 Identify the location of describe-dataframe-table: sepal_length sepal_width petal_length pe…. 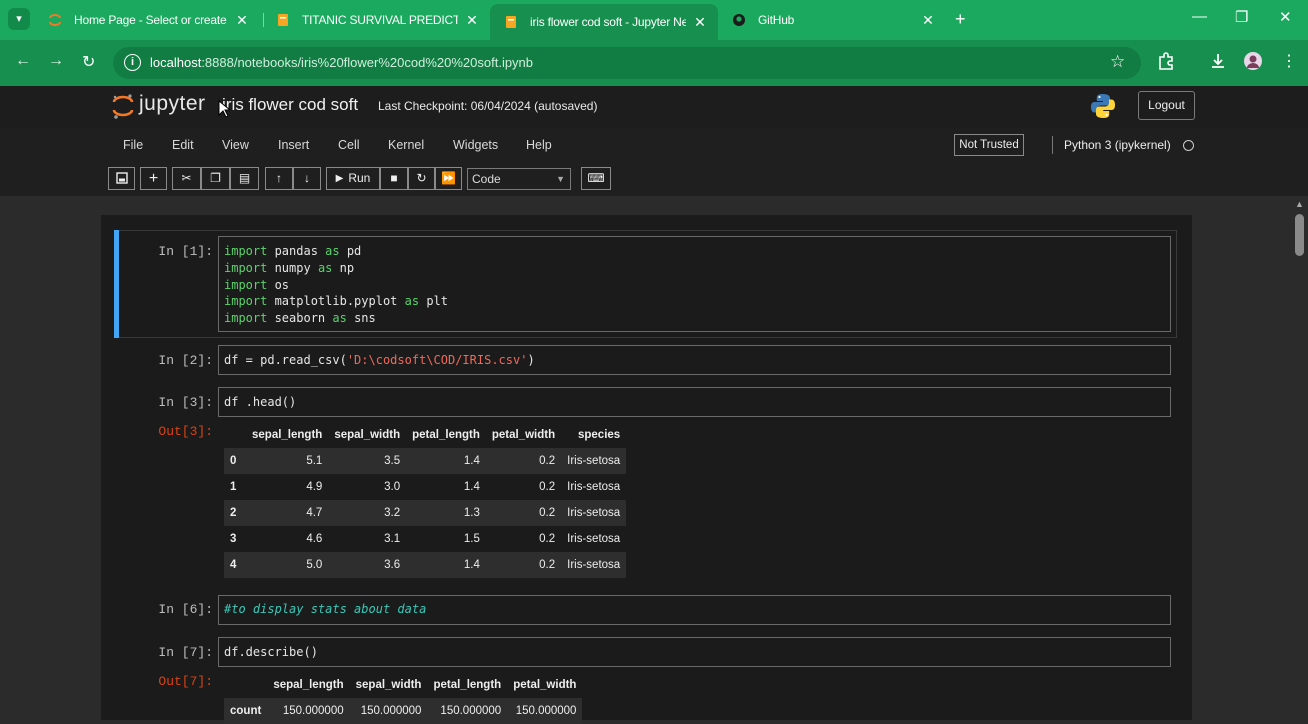
(403, 698).